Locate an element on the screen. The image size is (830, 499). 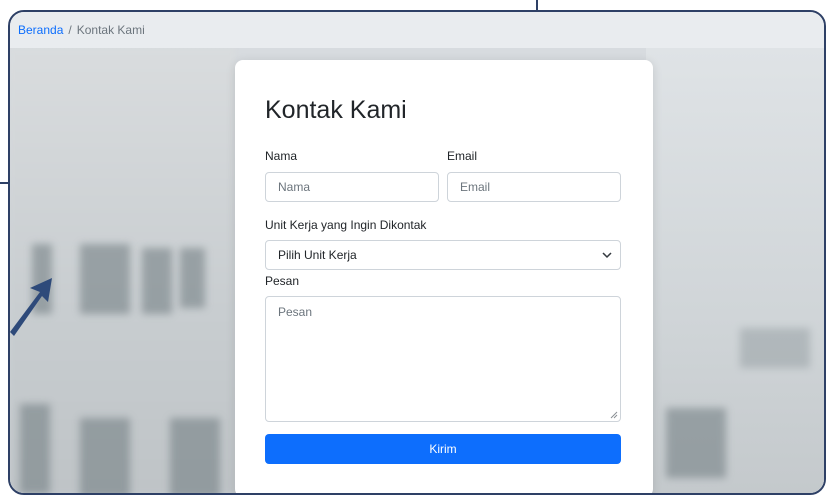
message-textarea: Pesan is located at coordinates (443, 359).